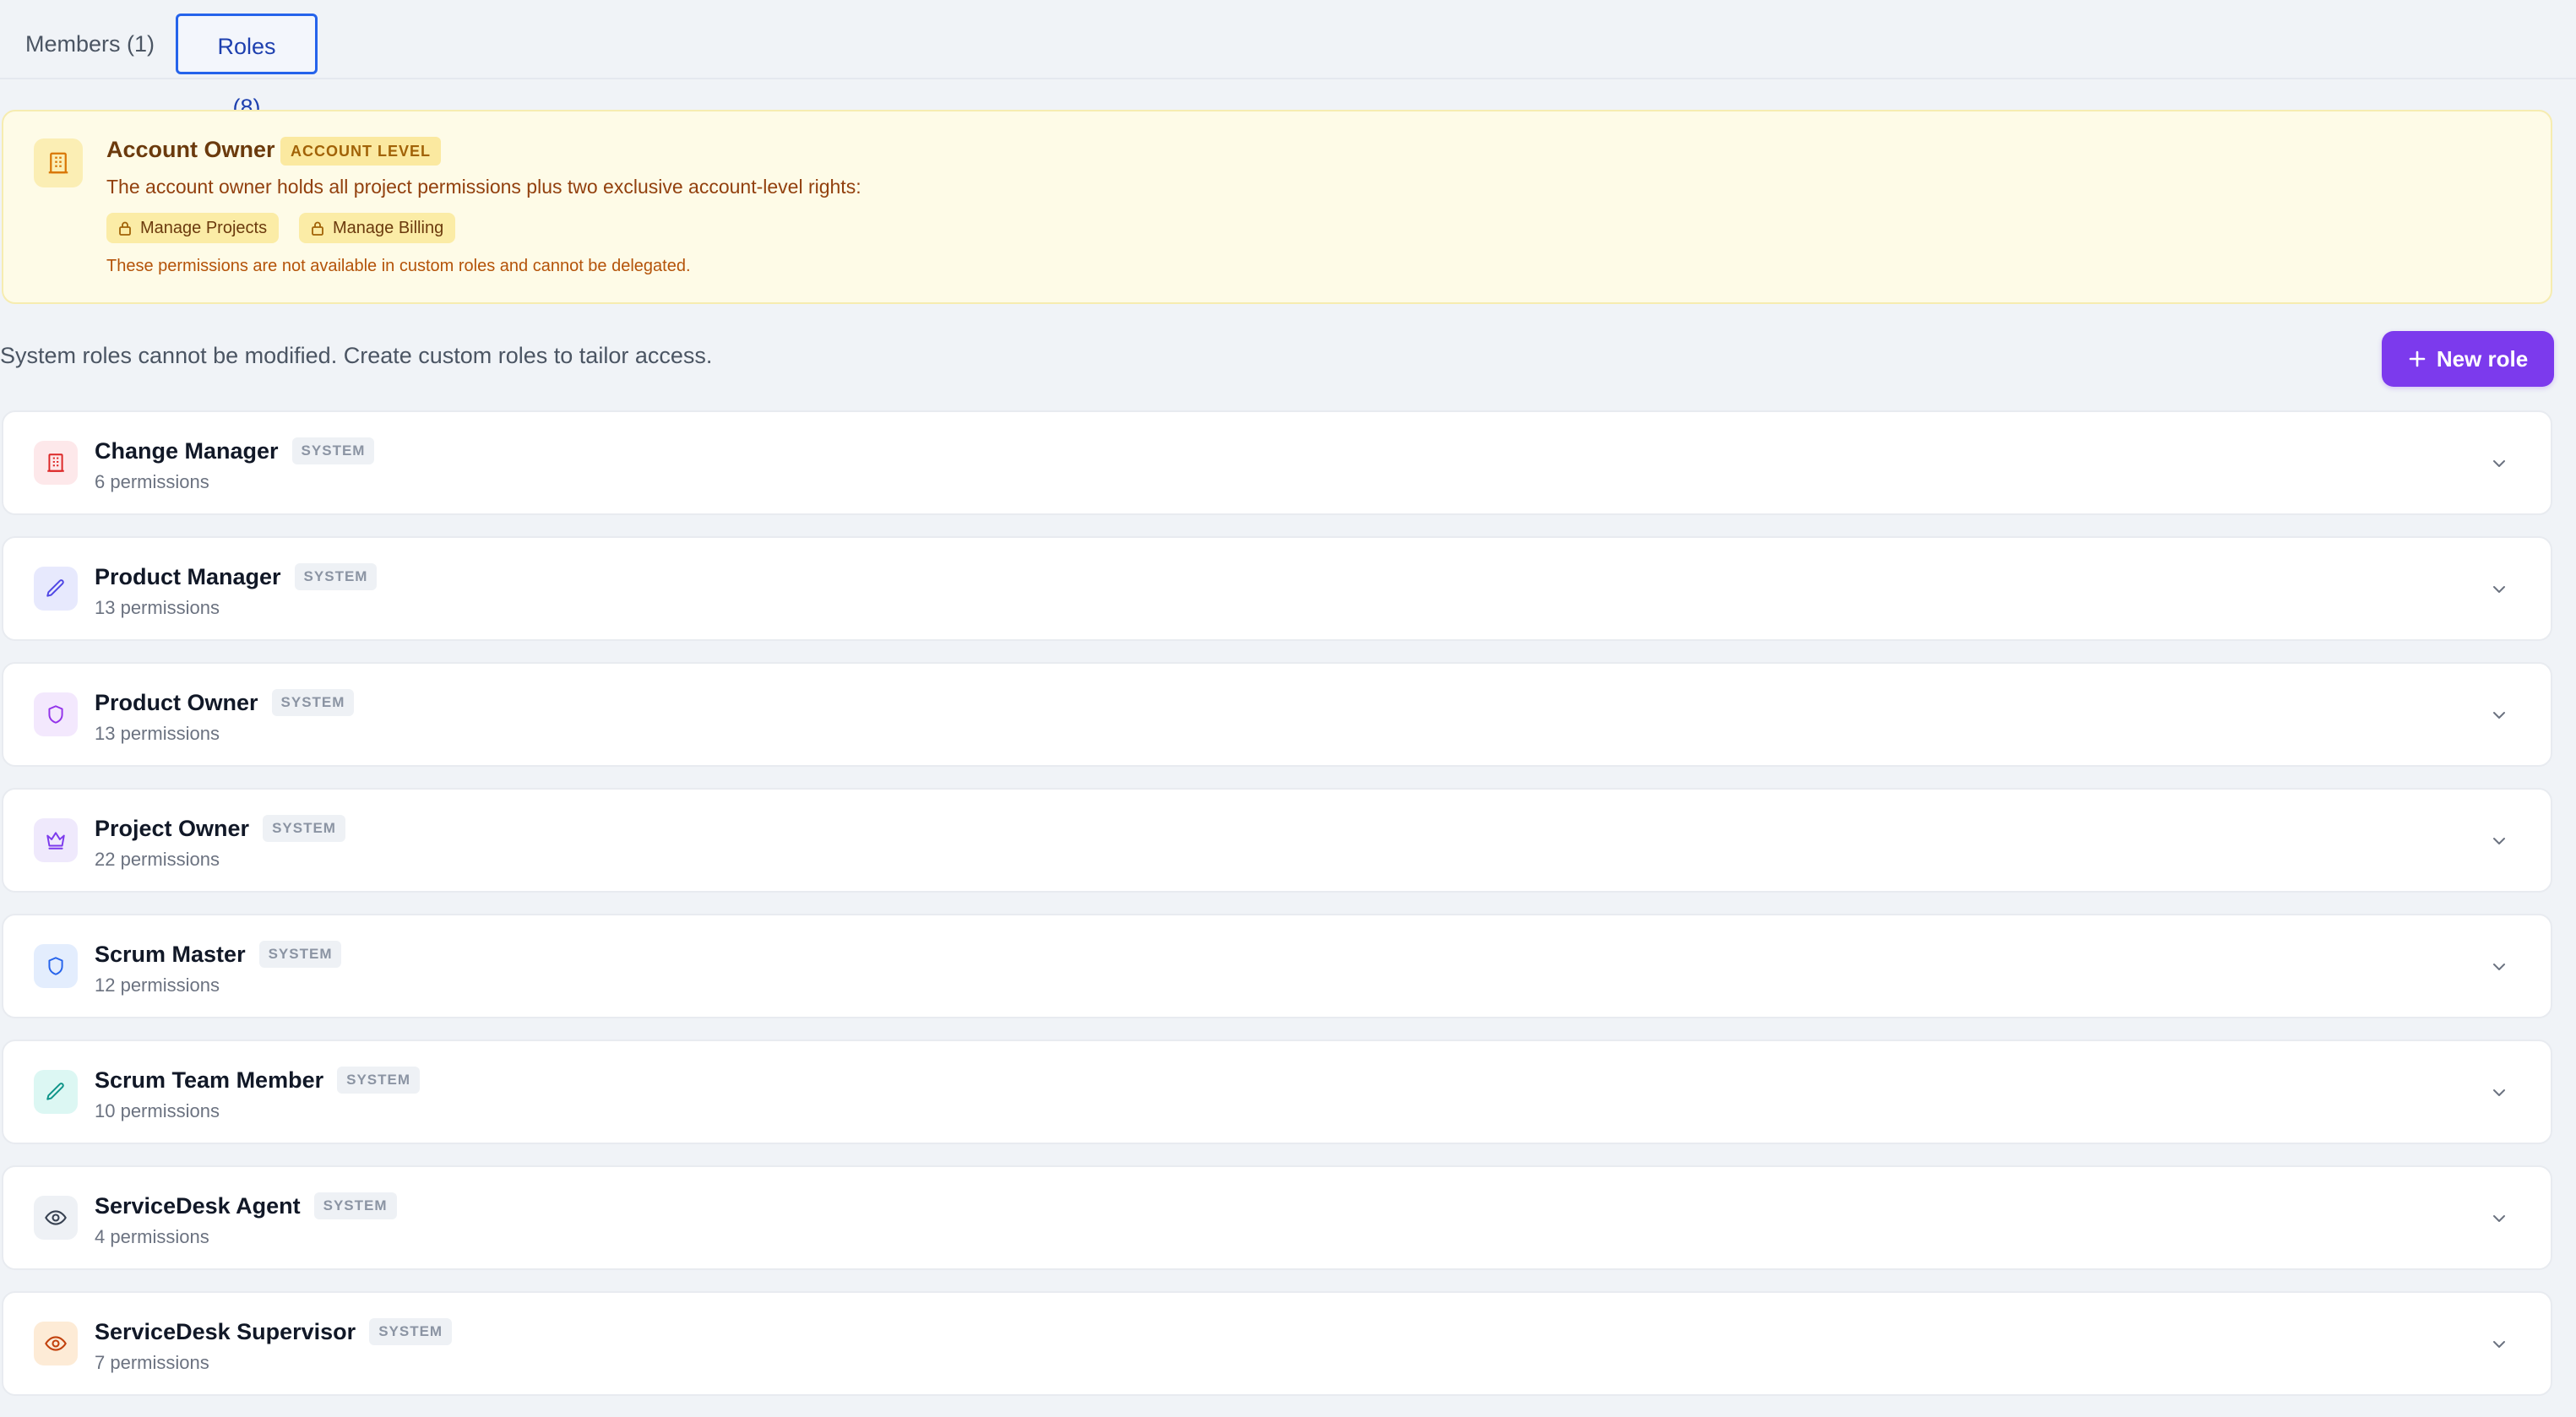  Describe the element at coordinates (1277, 714) in the screenshot. I see `role-row-product-owner: Product Owner SYSTEM 13 permissions` at that location.